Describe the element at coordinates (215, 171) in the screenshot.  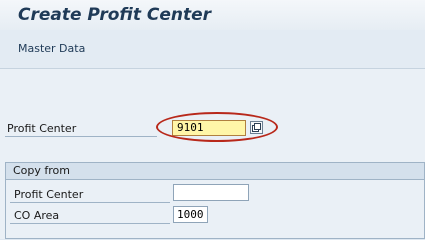
I see `copy-from-header: Copy from` at that location.